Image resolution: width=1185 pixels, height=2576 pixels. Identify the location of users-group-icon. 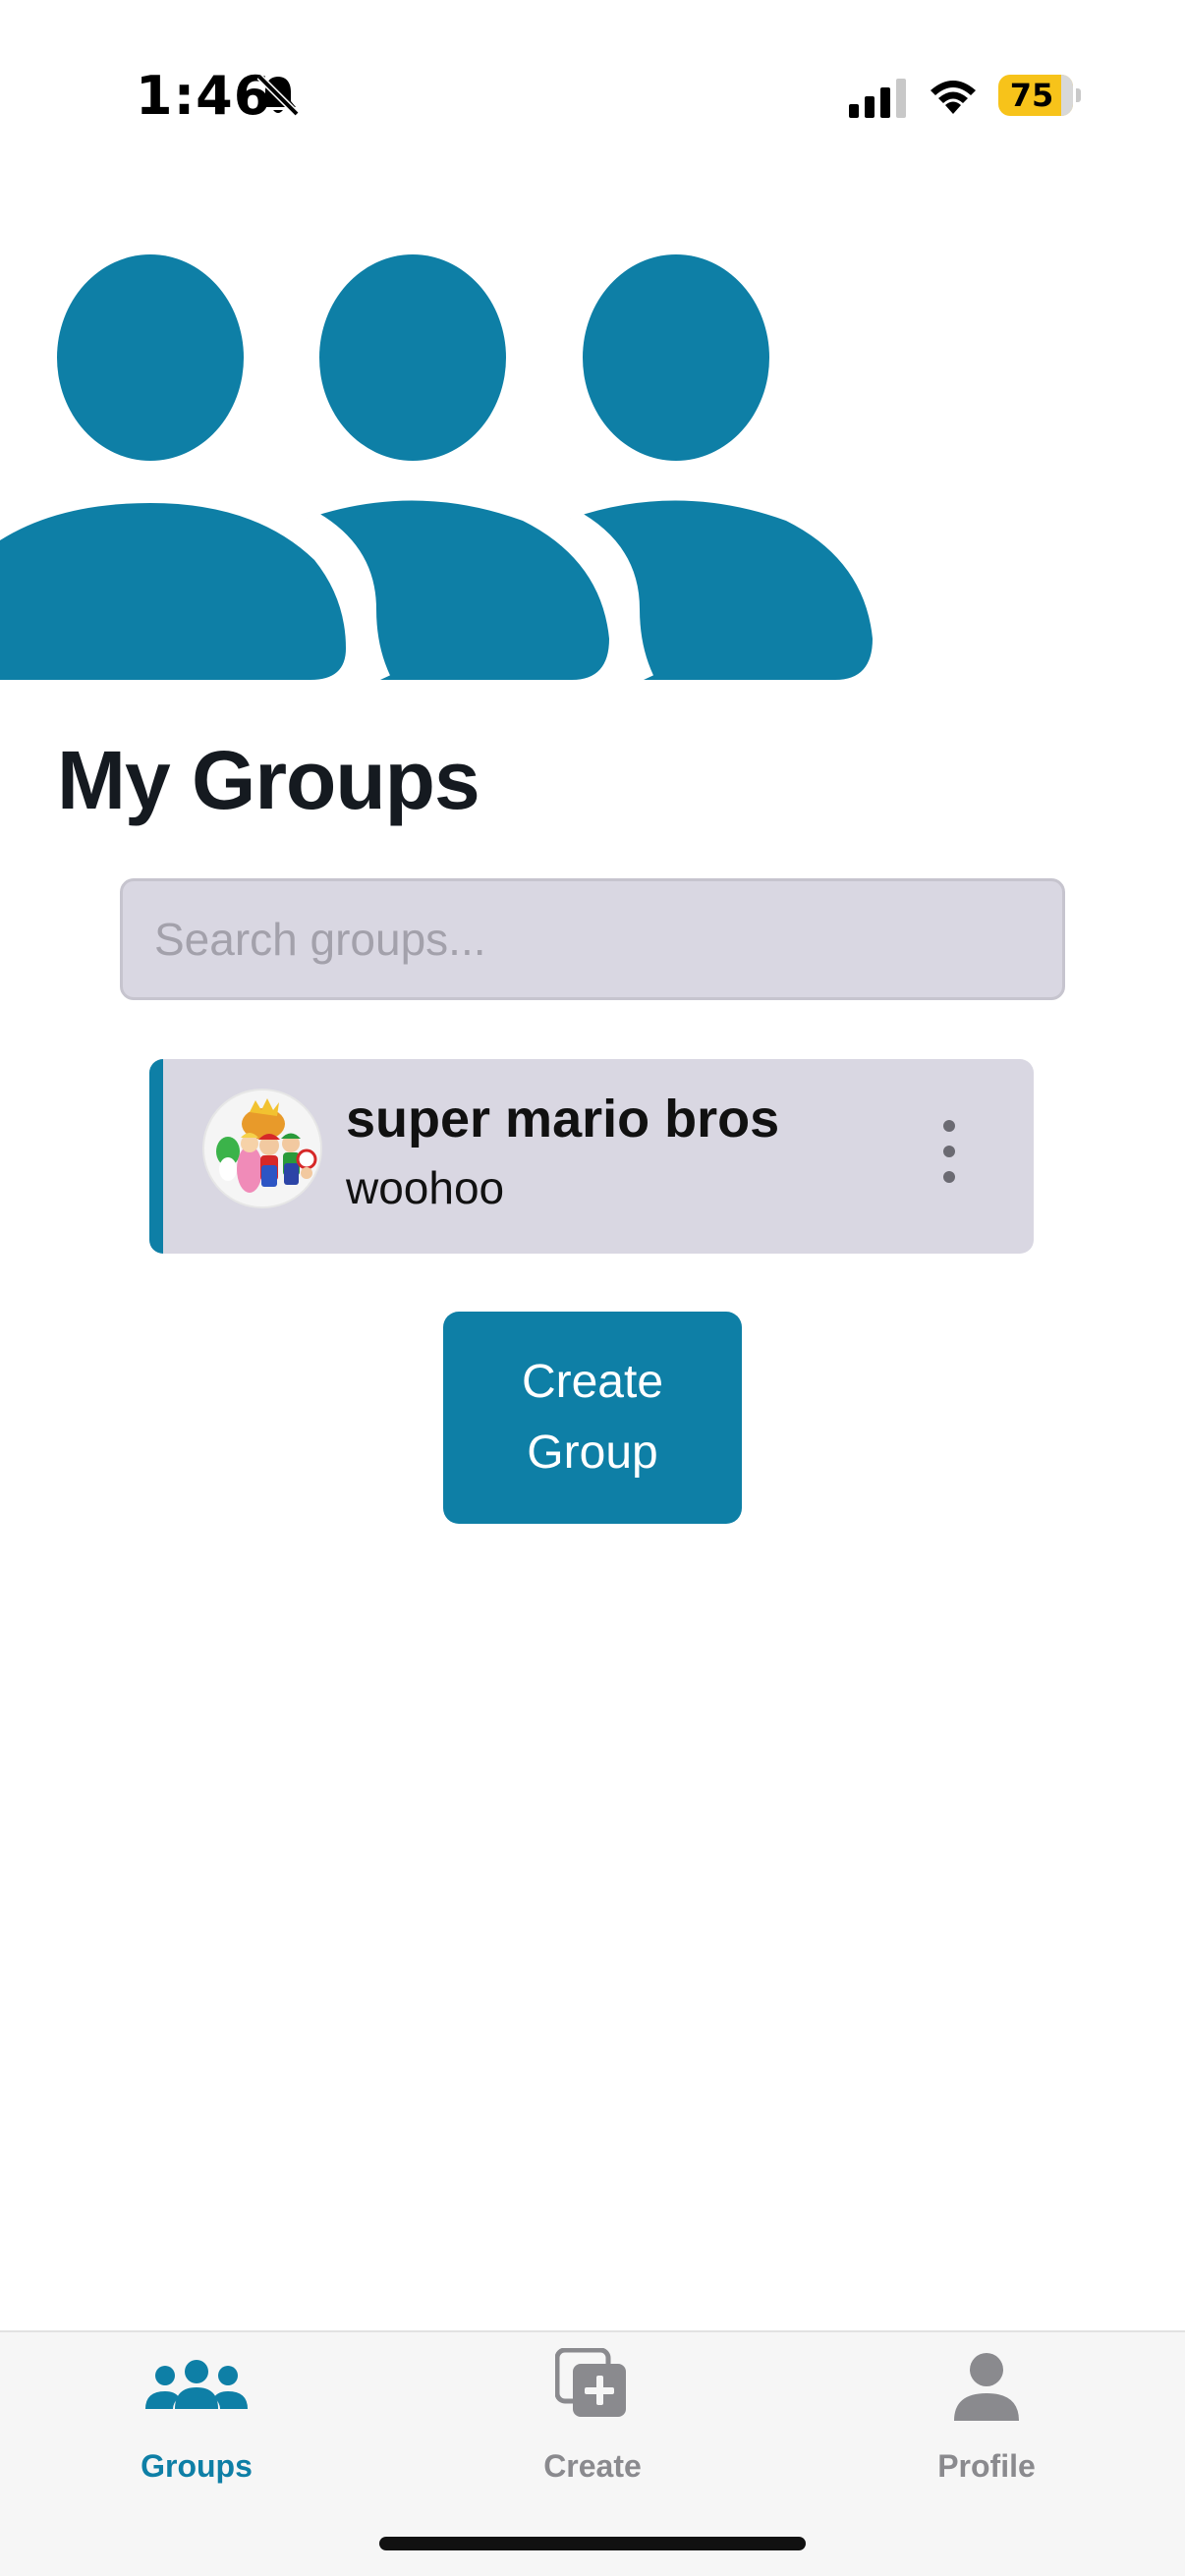
(437, 469).